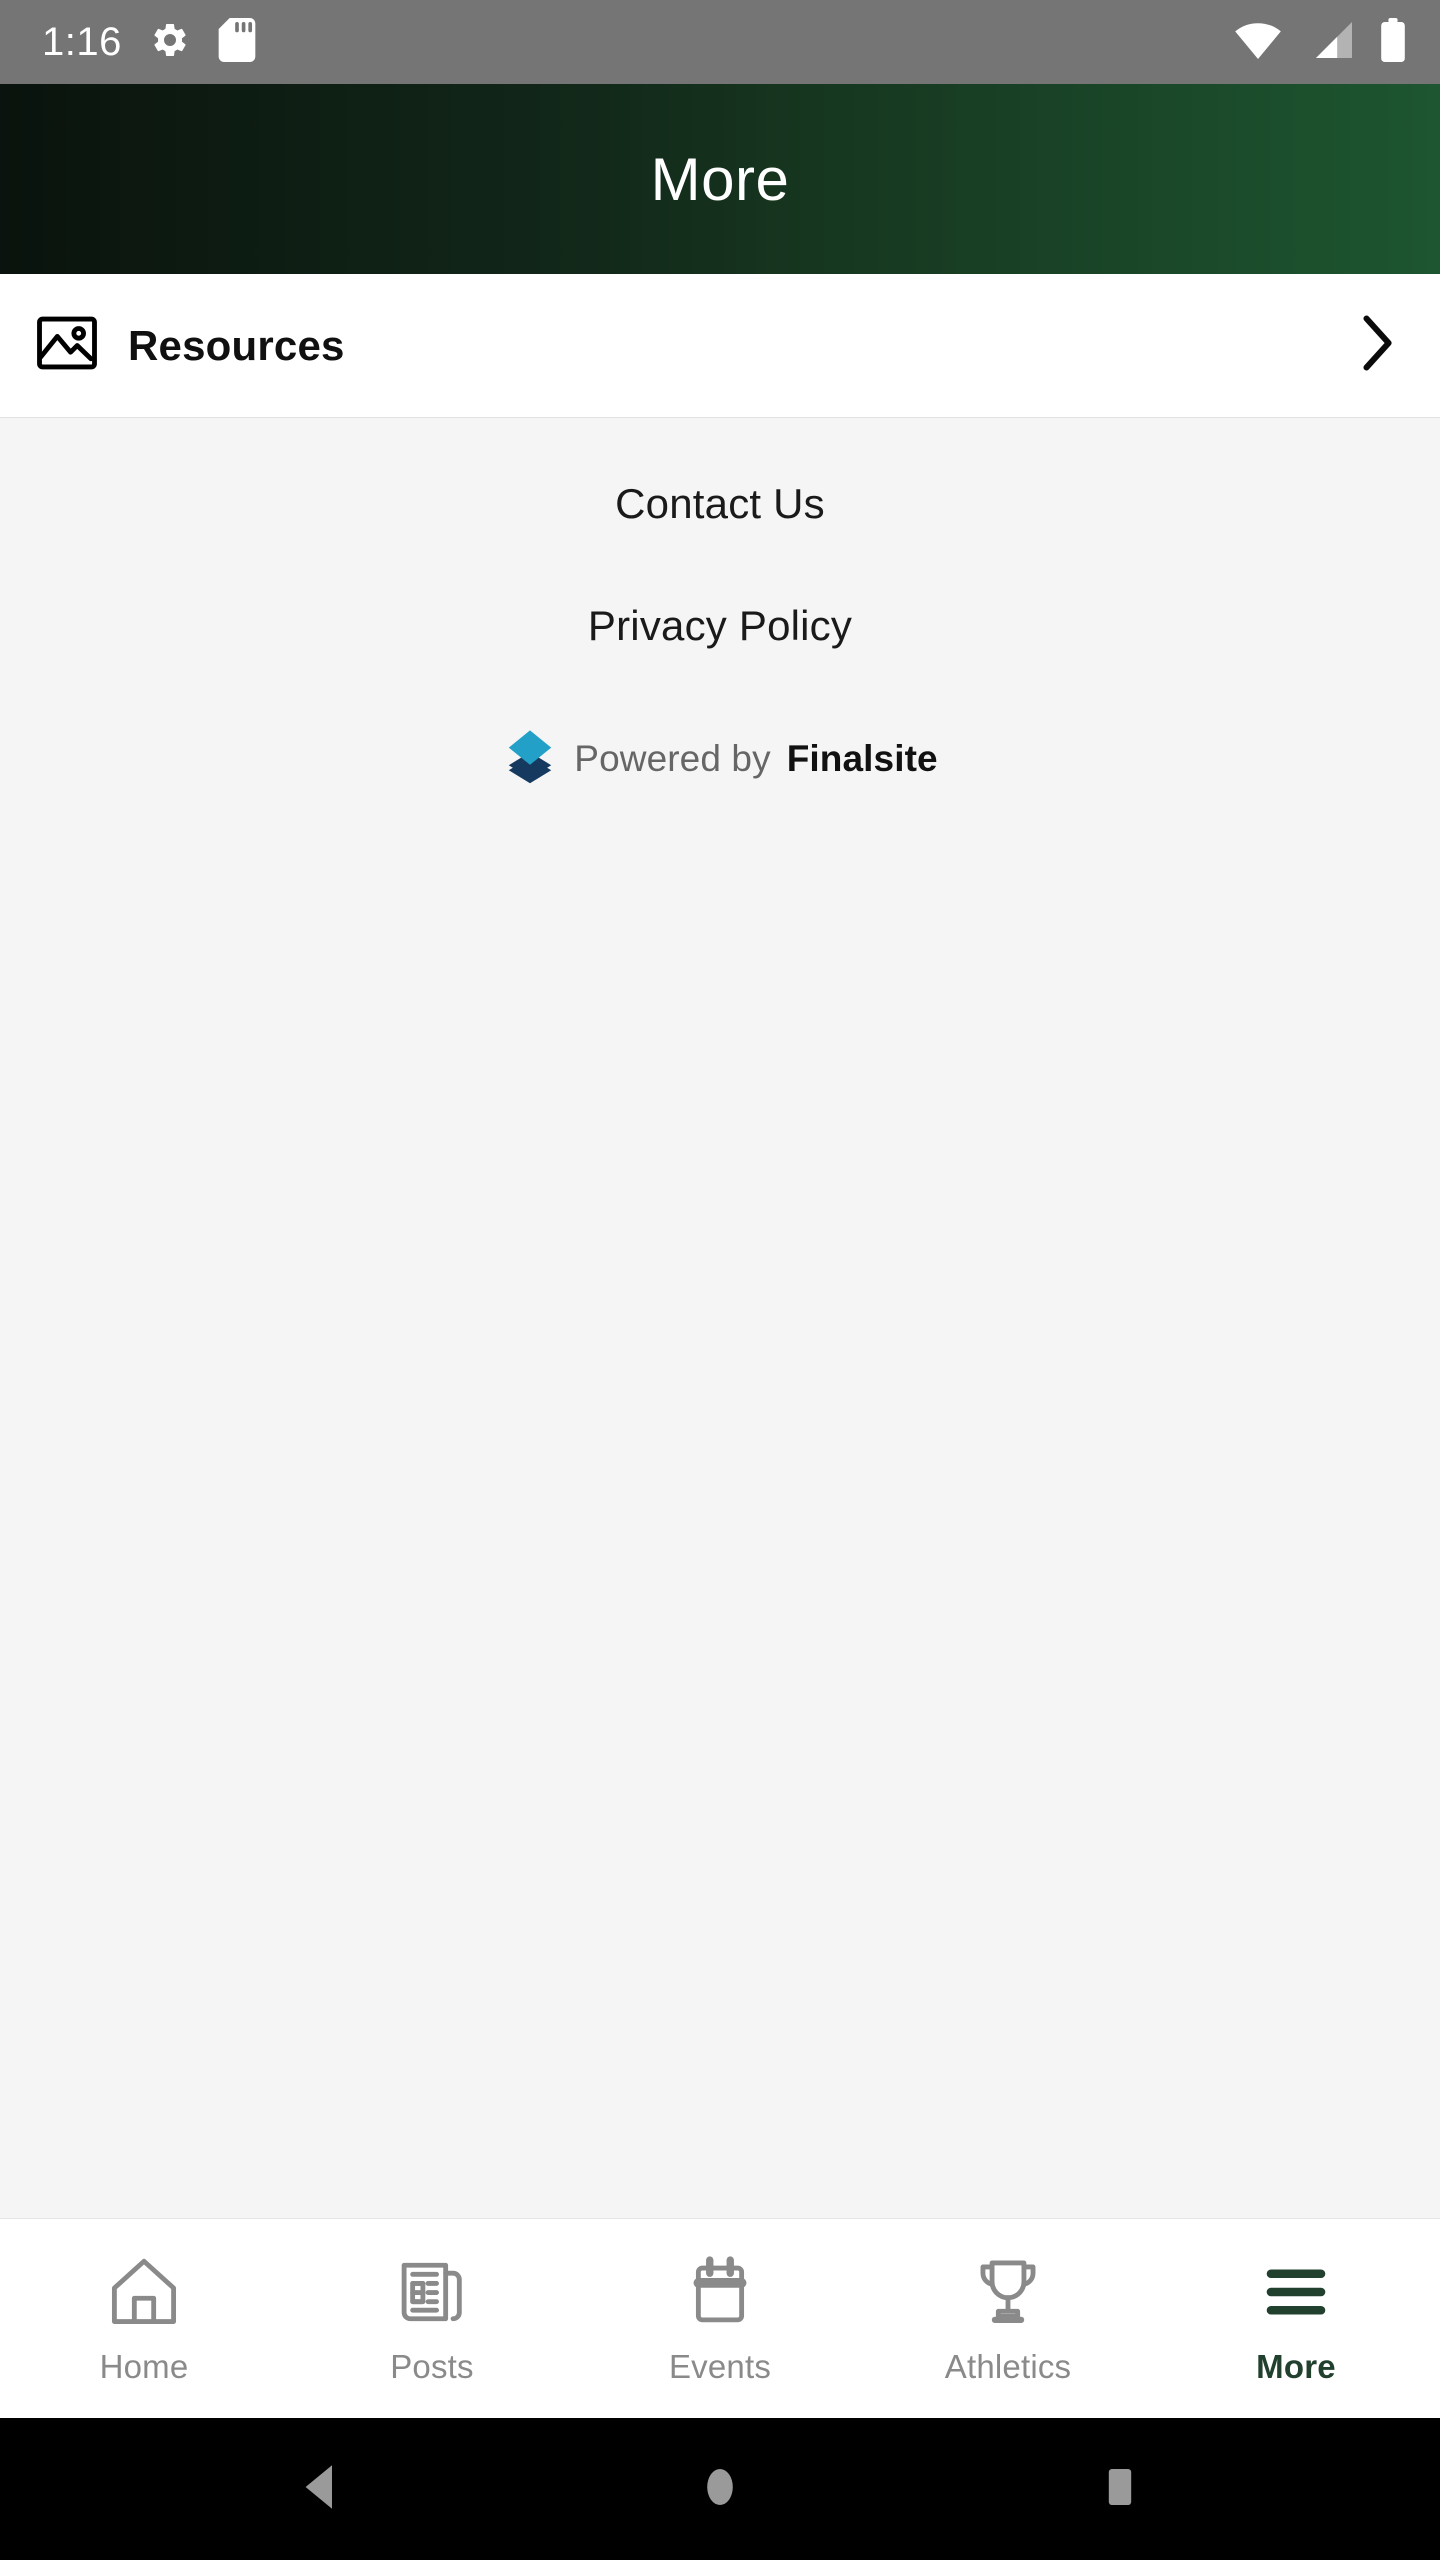  I want to click on circle-home-icon, so click(720, 2489).